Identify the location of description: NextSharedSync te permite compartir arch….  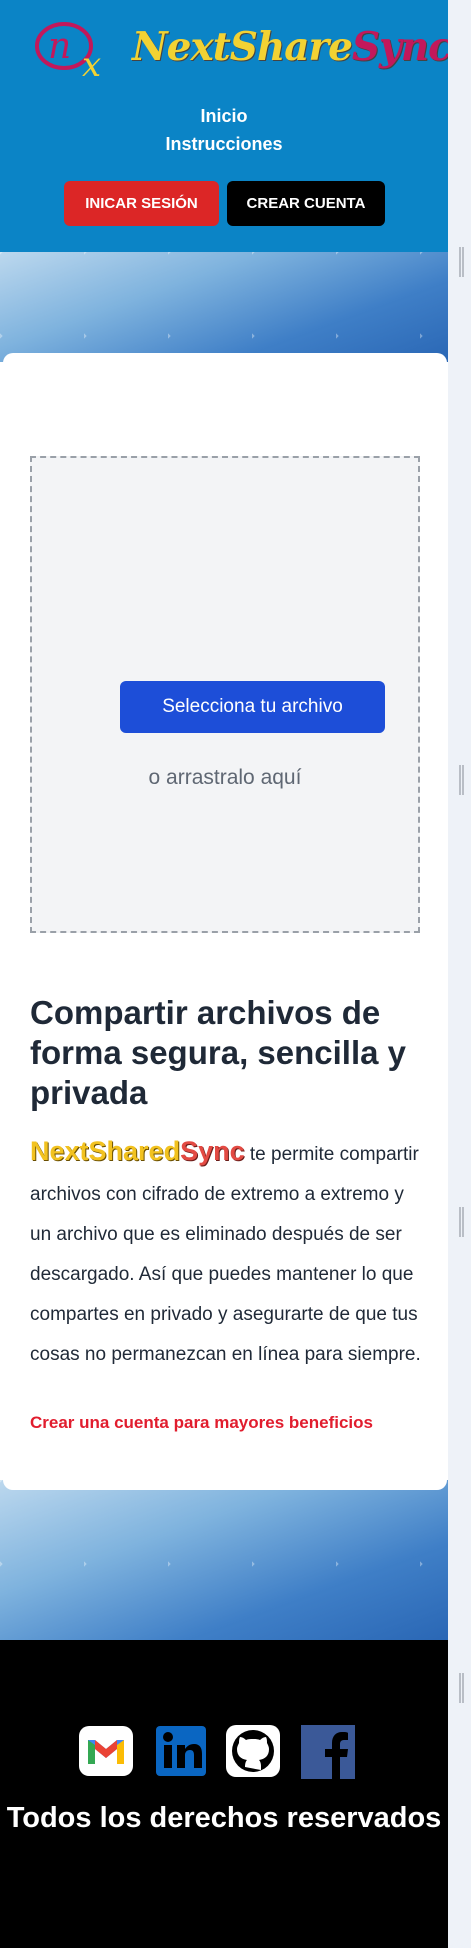
(230, 1253).